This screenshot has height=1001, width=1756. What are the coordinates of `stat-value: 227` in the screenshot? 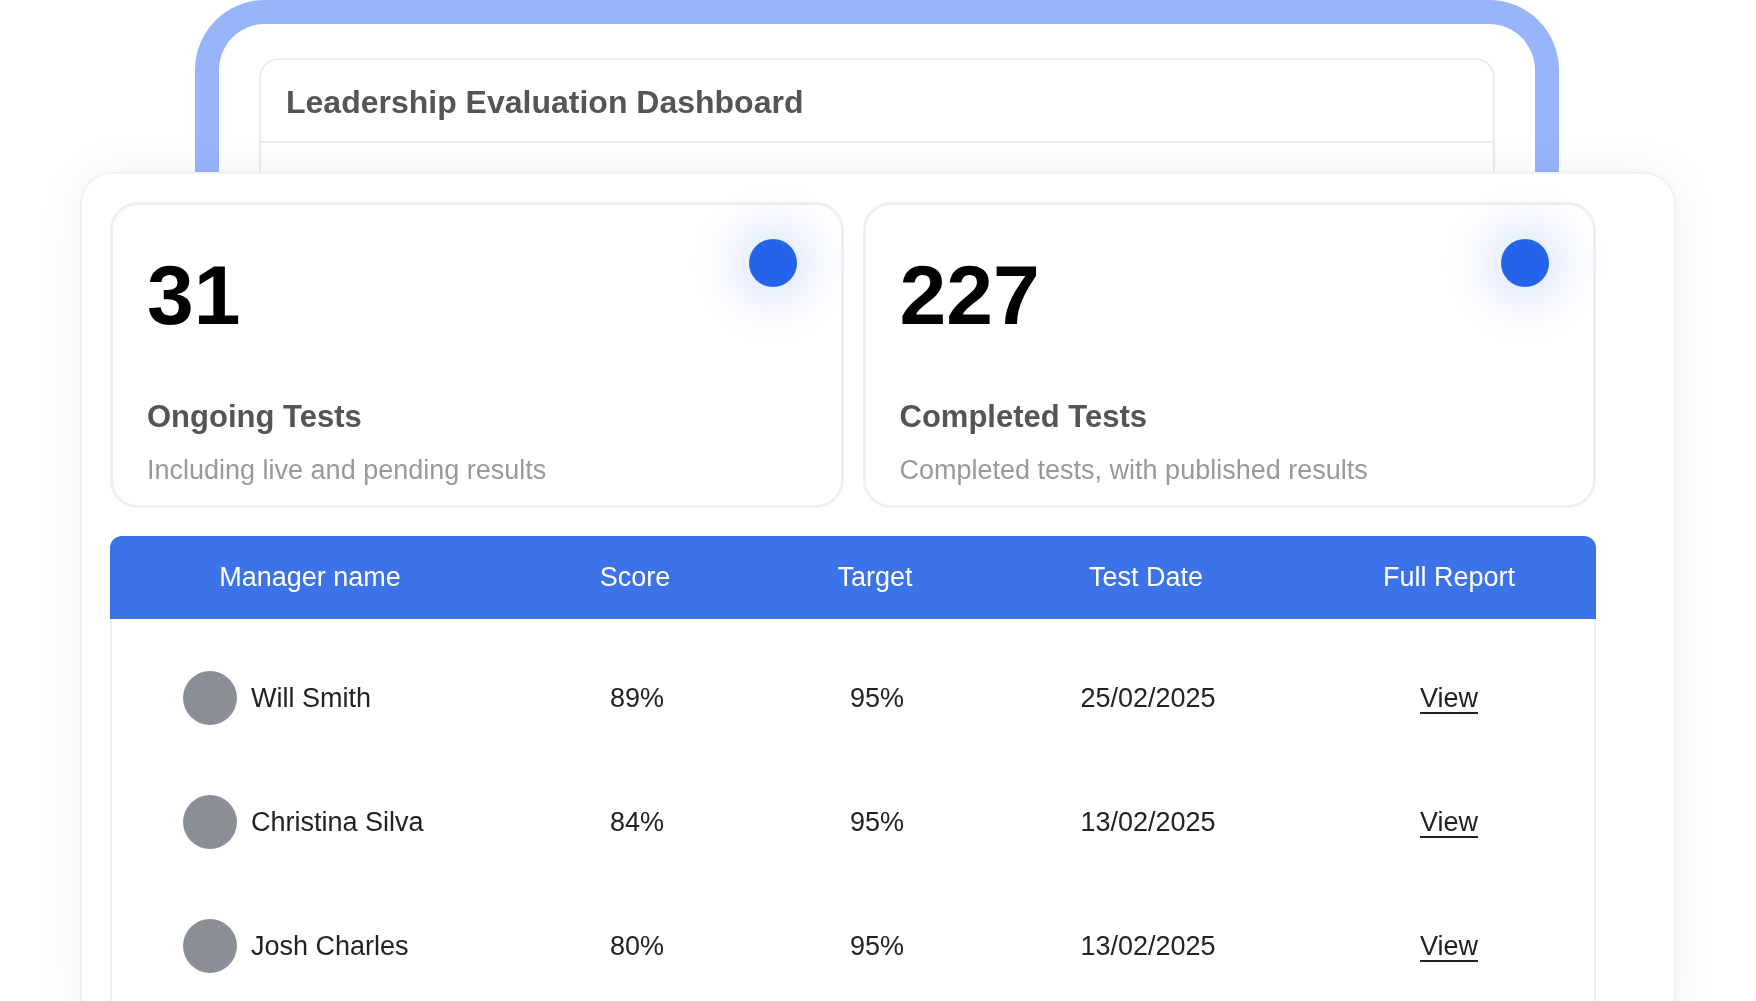 It's located at (969, 295).